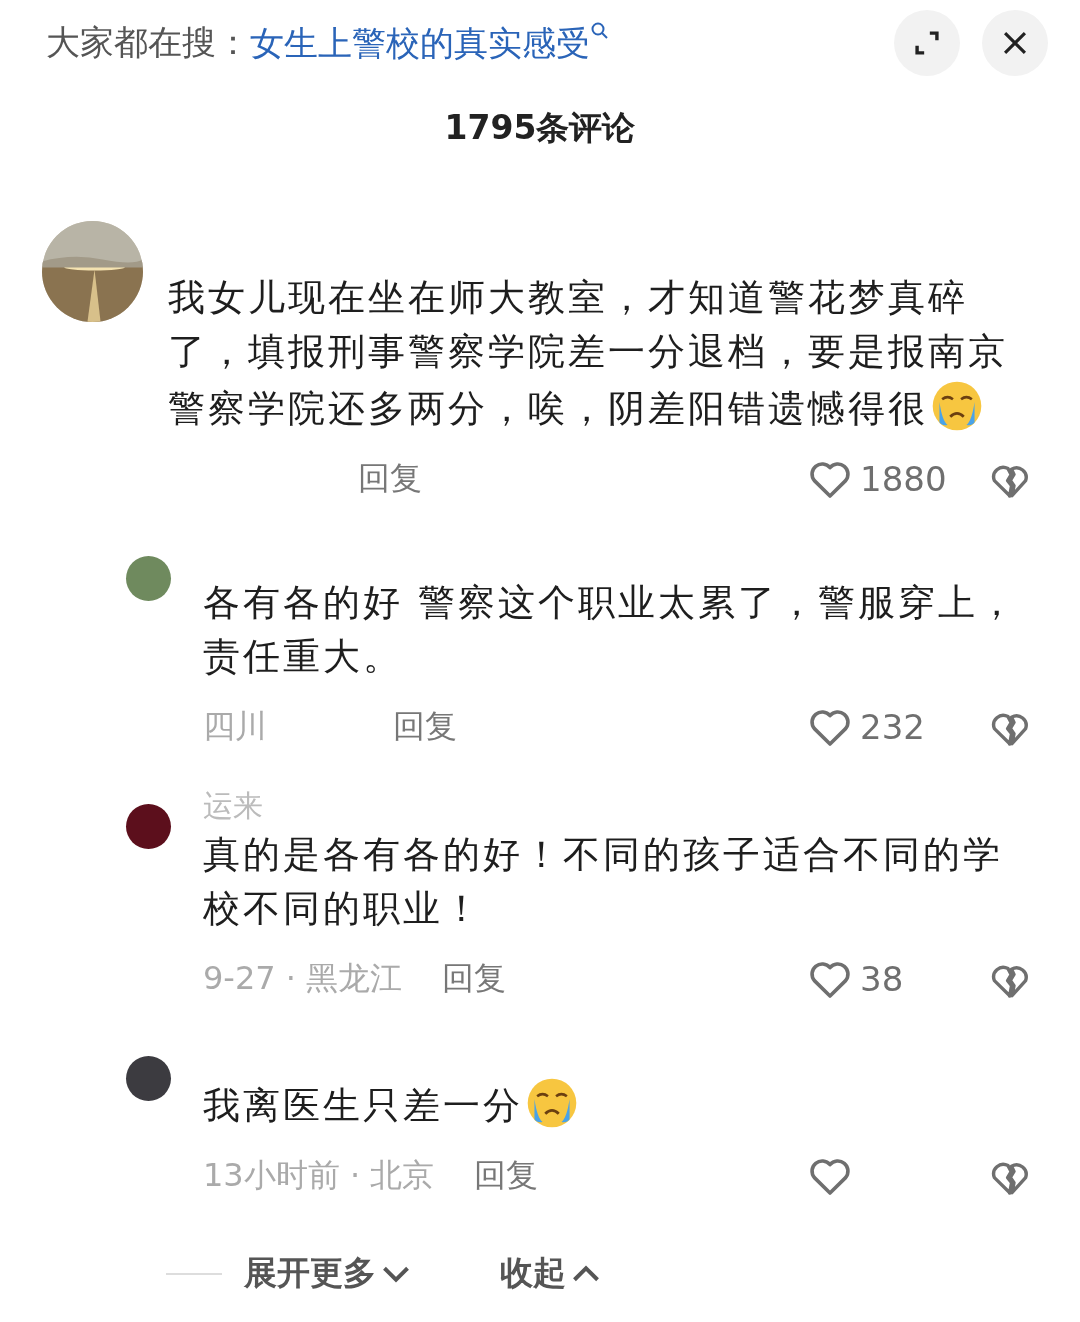 The height and width of the screenshot is (1322, 1080). Describe the element at coordinates (235, 726) in the screenshot. I see `comment-meta: 四川` at that location.